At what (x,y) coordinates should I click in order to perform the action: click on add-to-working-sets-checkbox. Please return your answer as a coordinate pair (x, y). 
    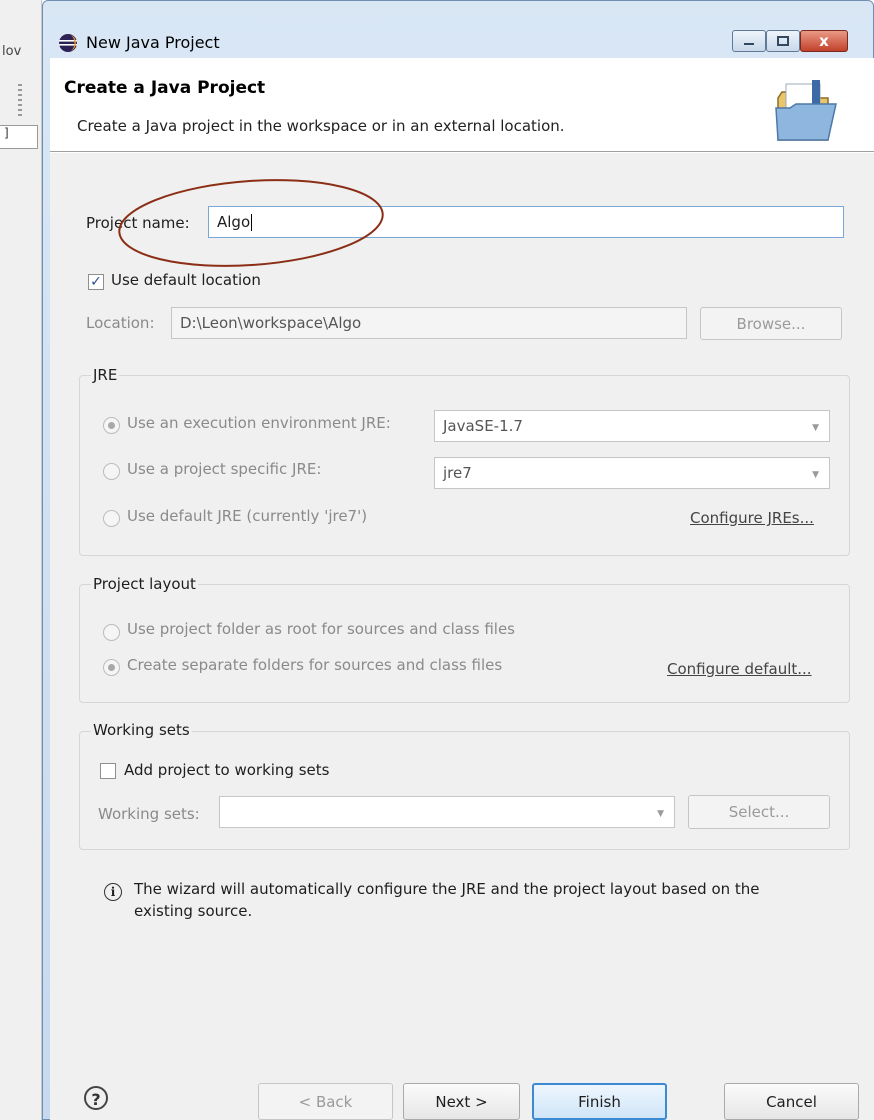
    Looking at the image, I should click on (108, 771).